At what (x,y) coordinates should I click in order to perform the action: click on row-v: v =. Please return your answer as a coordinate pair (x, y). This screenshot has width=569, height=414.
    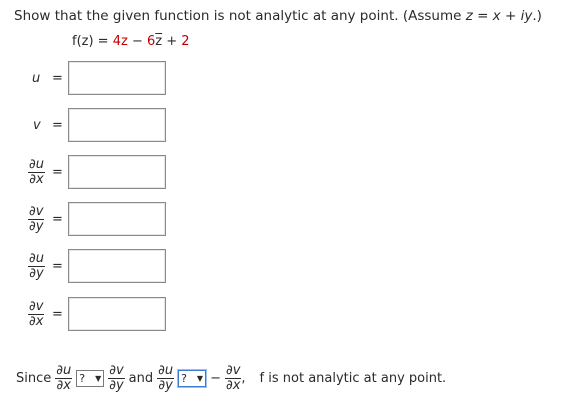
    Looking at the image, I should click on (150, 125).